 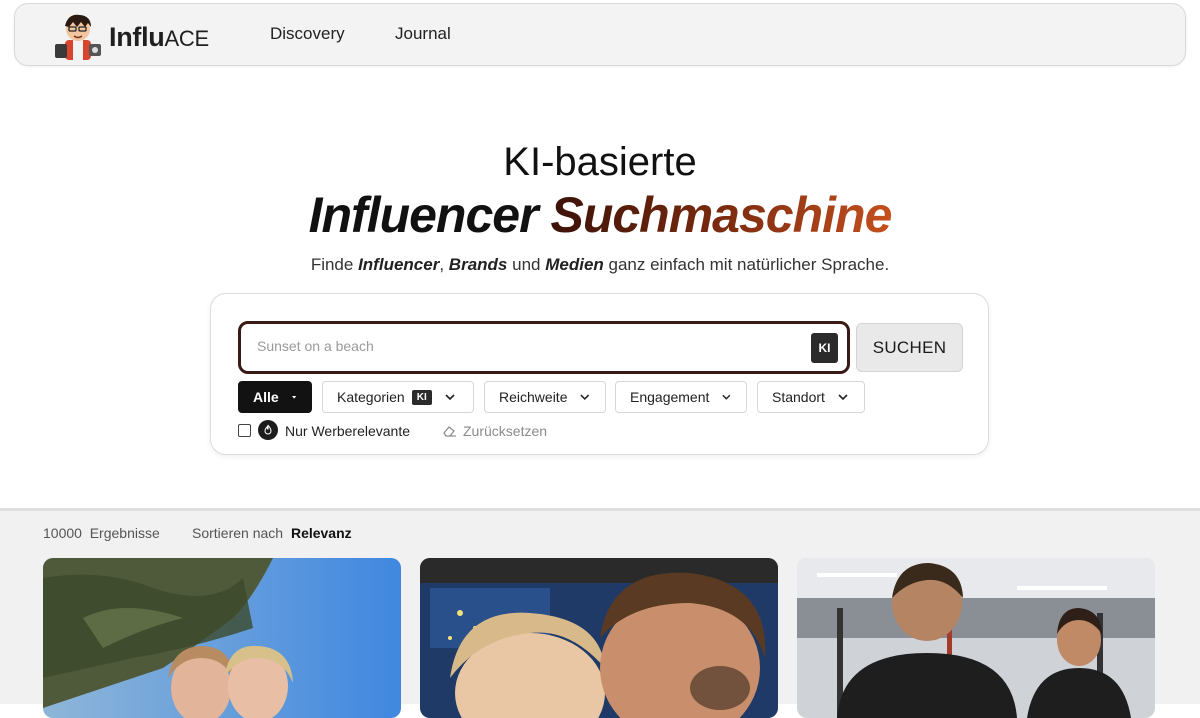 I want to click on sort-label: Sortieren nach, so click(x=238, y=533).